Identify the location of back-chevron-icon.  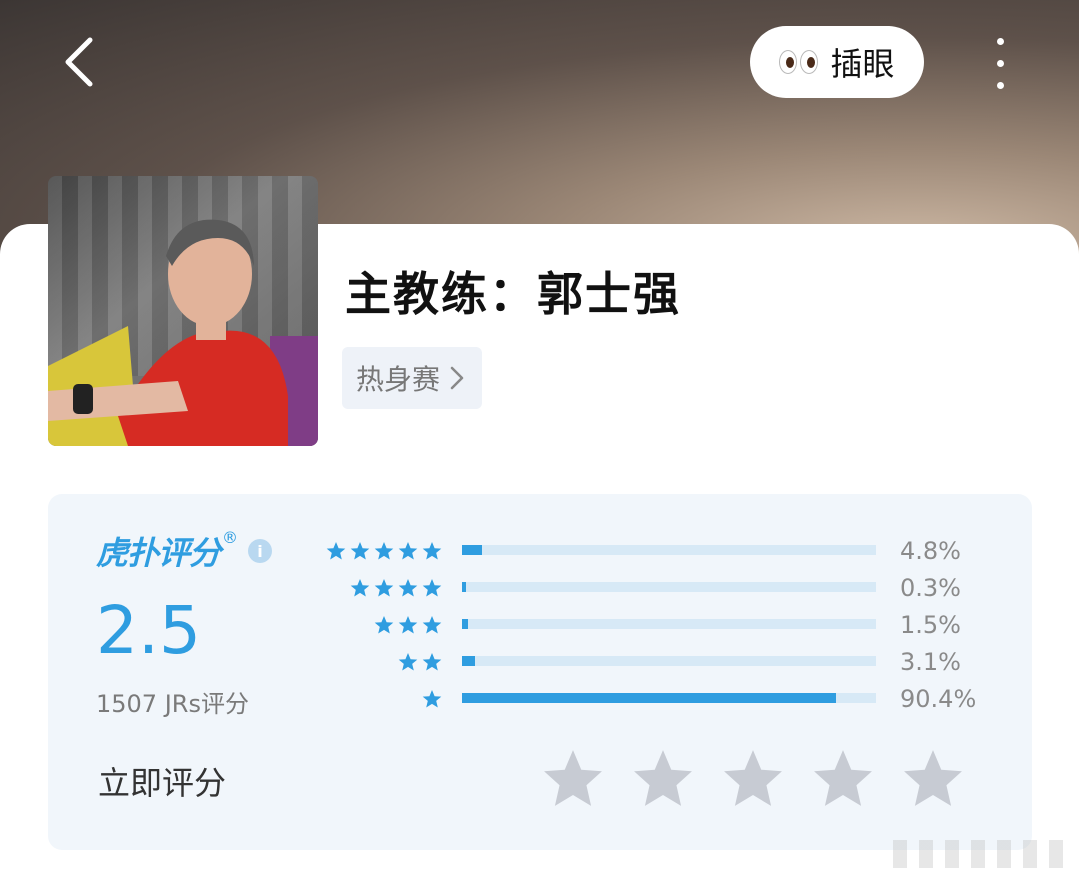
(79, 62).